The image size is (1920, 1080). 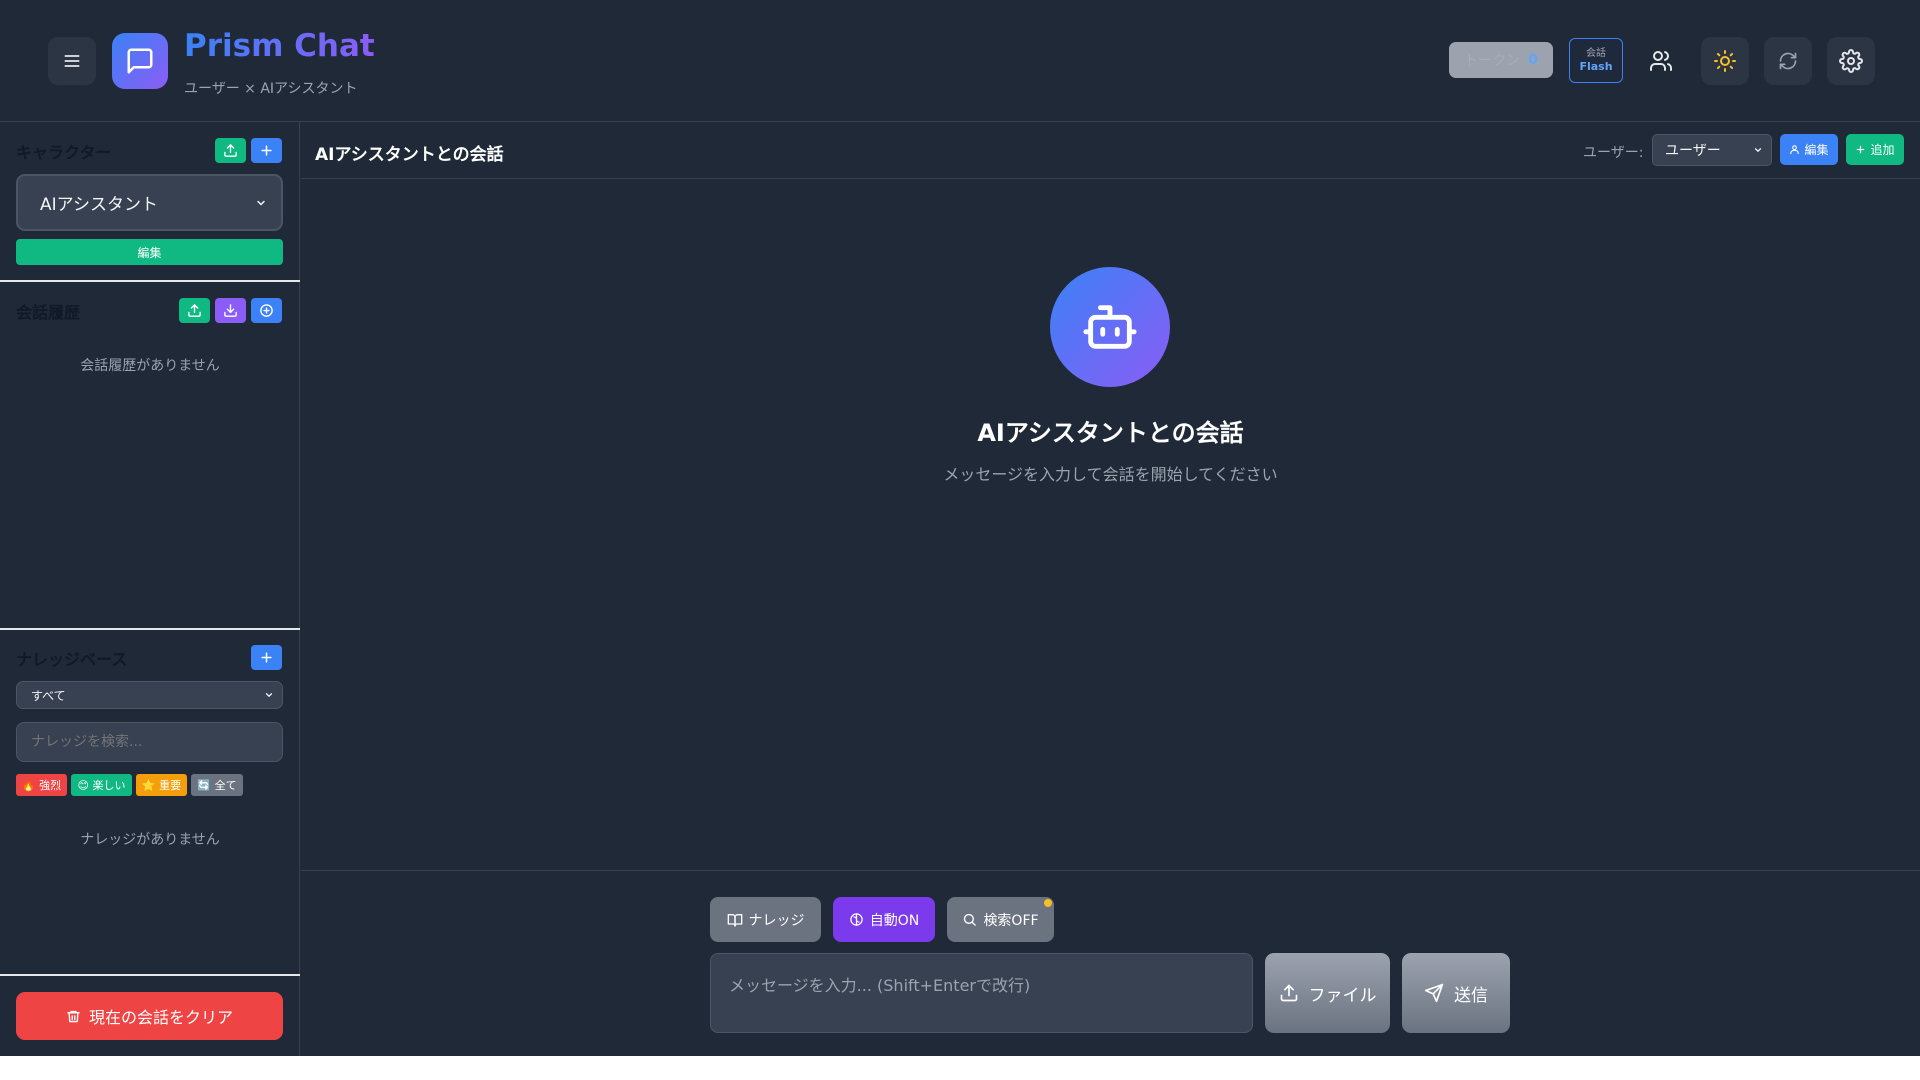 I want to click on robot-icon, so click(x=1110, y=327).